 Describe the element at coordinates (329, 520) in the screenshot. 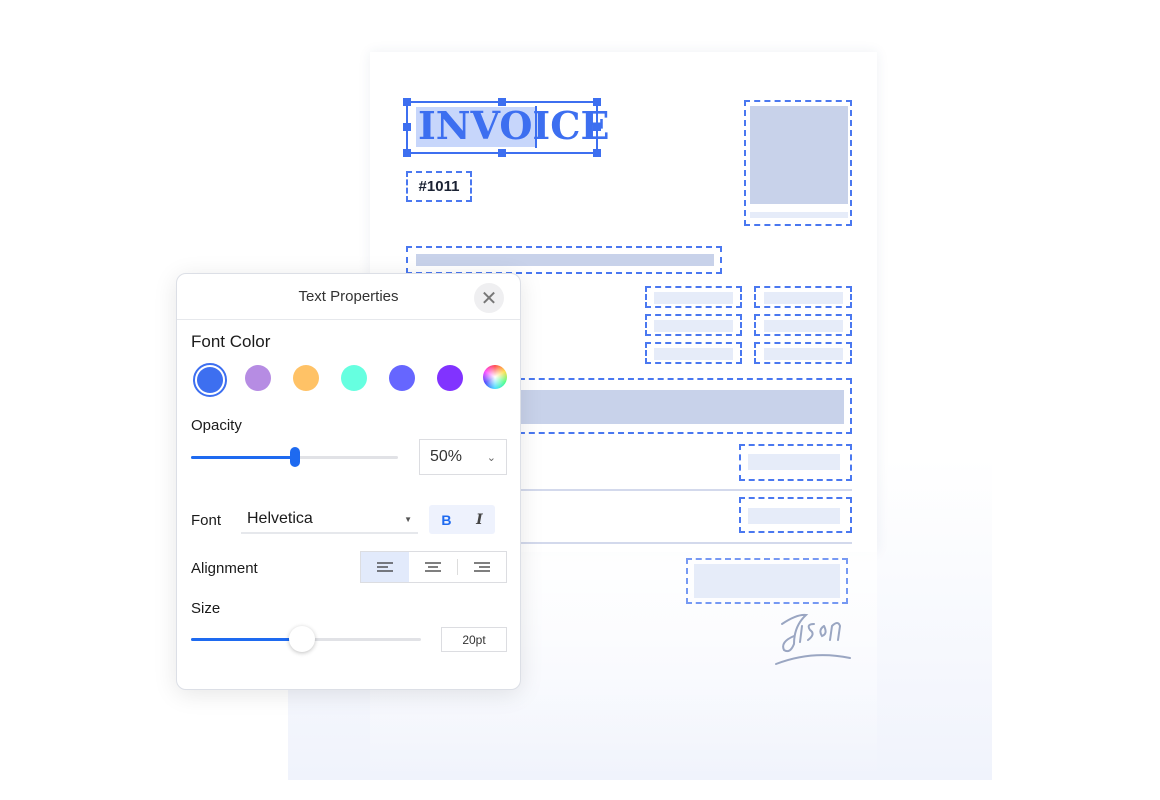

I see `font-select: Helvetica ▼` at that location.